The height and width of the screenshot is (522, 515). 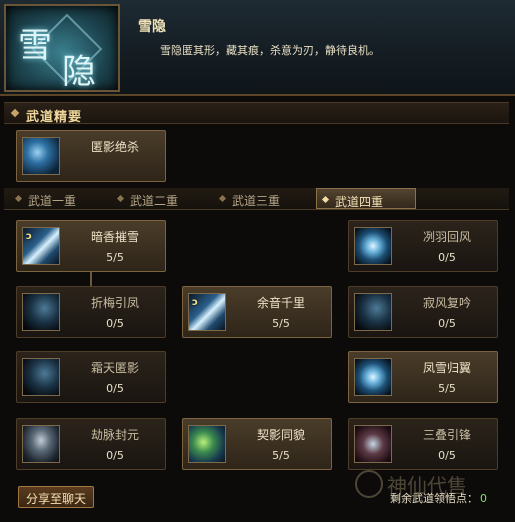 What do you see at coordinates (257, 444) in the screenshot?
I see `skill-card: 契影同貌 5/5` at bounding box center [257, 444].